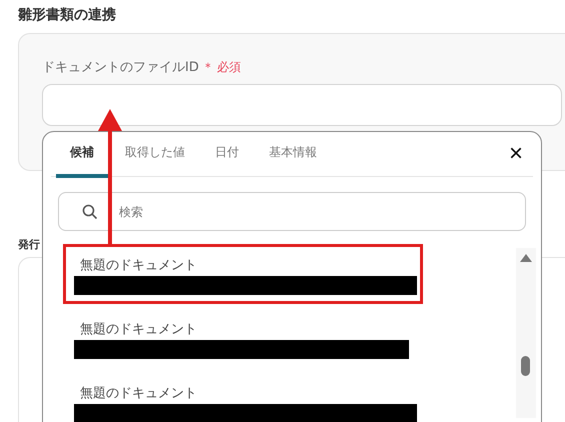 Image resolution: width=565 pixels, height=422 pixels. What do you see at coordinates (293, 154) in the screenshot?
I see `tab: 基本情報` at bounding box center [293, 154].